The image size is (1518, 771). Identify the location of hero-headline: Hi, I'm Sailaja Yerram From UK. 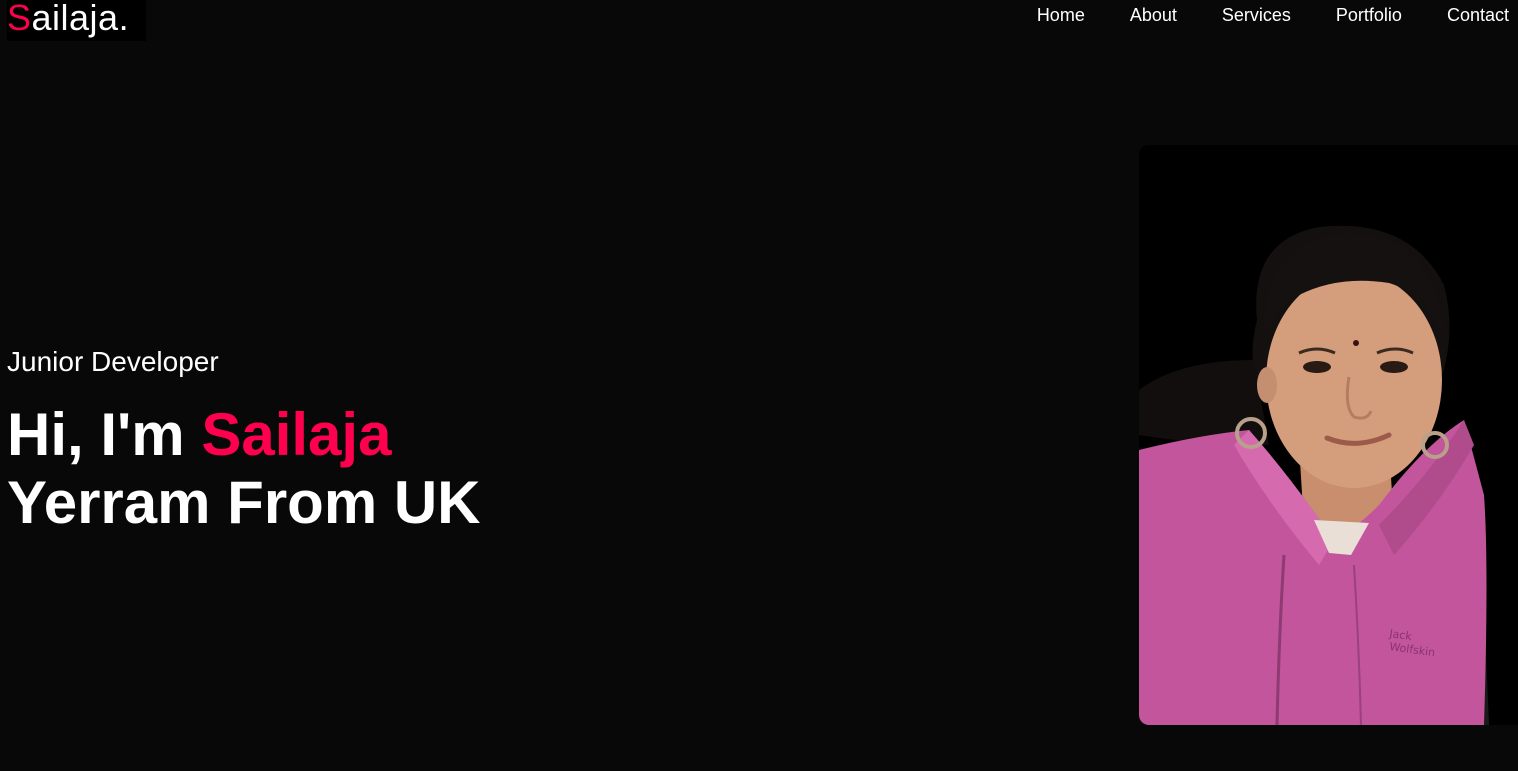
(244, 469).